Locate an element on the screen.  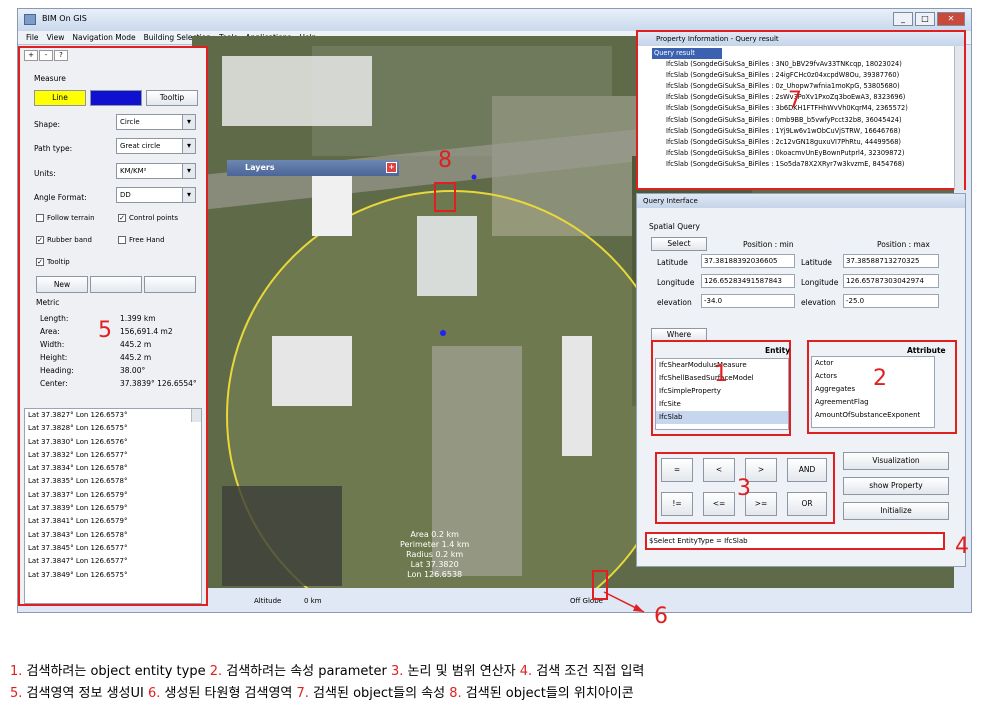
menu-file: File is located at coordinates (32, 37).